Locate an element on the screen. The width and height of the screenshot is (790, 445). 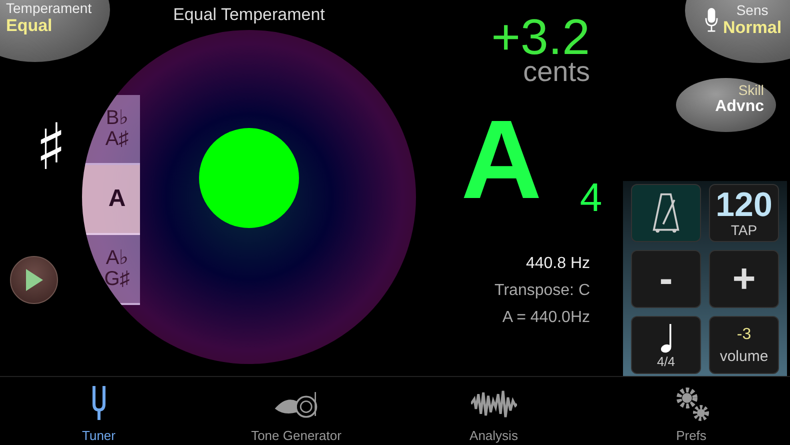
tab-button: Prefs is located at coordinates (691, 411).